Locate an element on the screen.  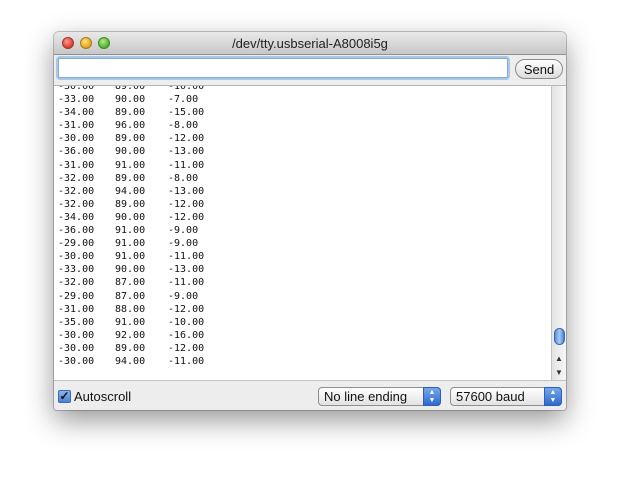
output-line: -36.00 91.00 -9.00 is located at coordinates (143, 230).